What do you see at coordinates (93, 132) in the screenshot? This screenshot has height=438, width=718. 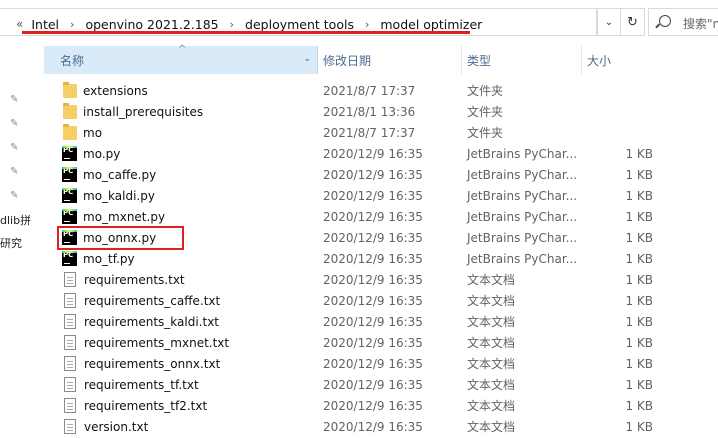 I see `file-name: mo` at bounding box center [93, 132].